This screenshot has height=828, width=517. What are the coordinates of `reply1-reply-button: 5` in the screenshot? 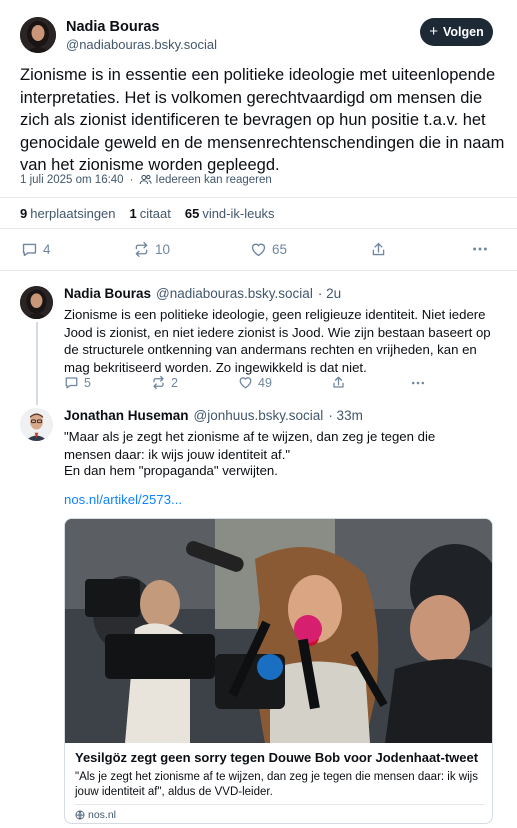 It's located at (77, 382).